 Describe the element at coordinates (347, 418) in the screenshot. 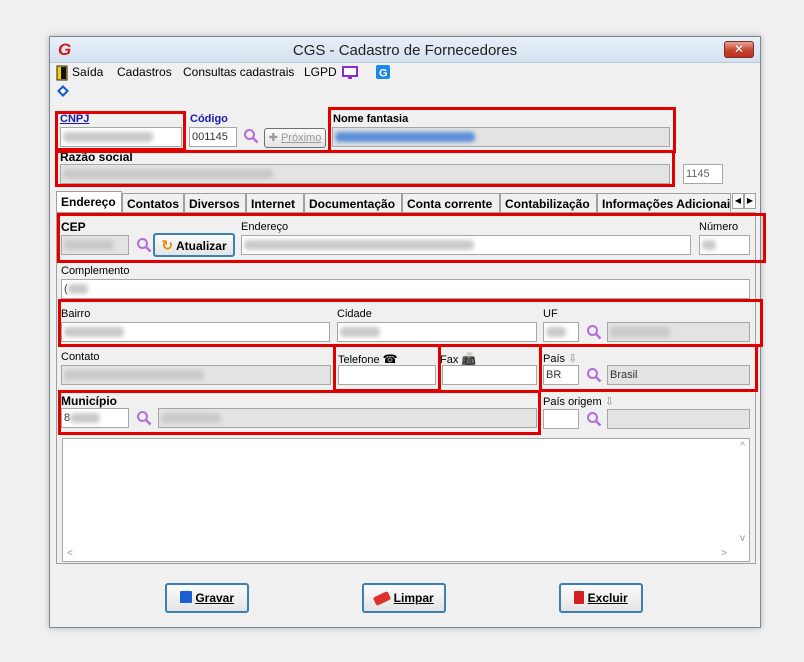

I see `municipio-name-field` at that location.